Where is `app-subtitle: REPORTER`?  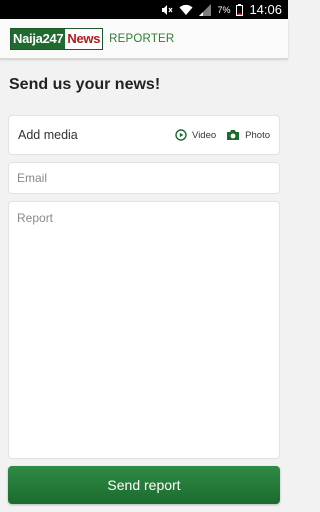 app-subtitle: REPORTER is located at coordinates (142, 38).